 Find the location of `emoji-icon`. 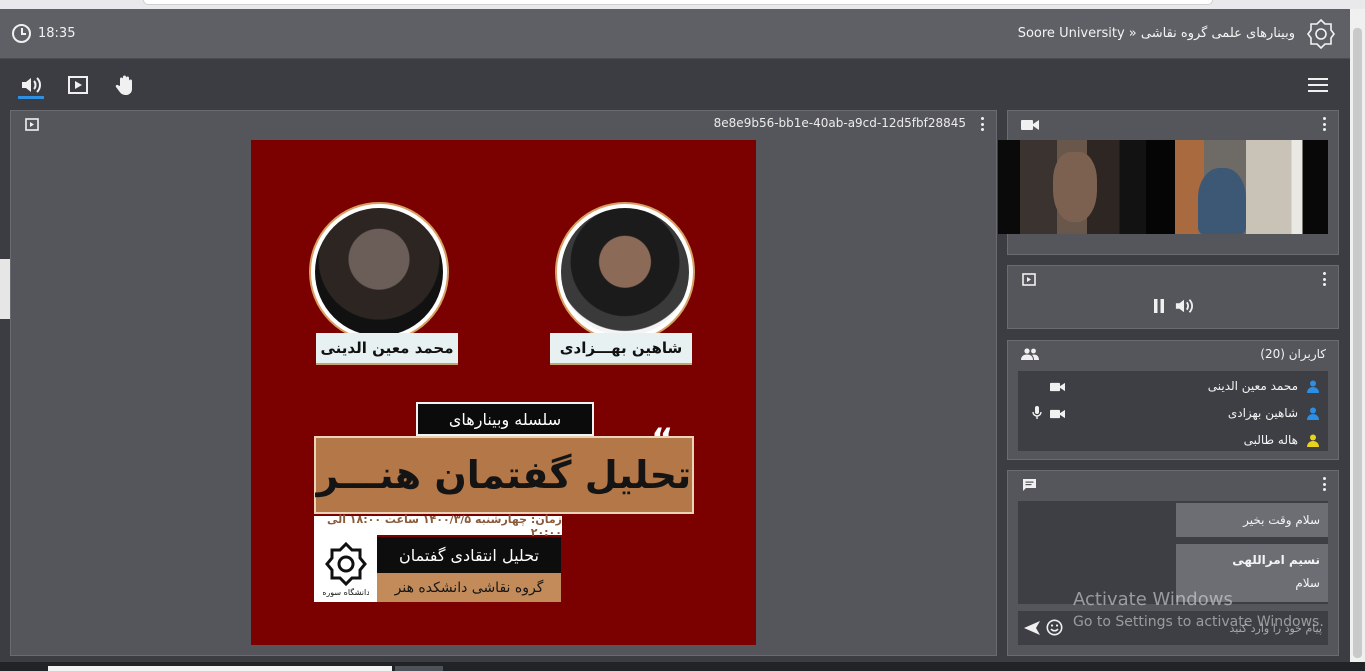

emoji-icon is located at coordinates (1054, 627).